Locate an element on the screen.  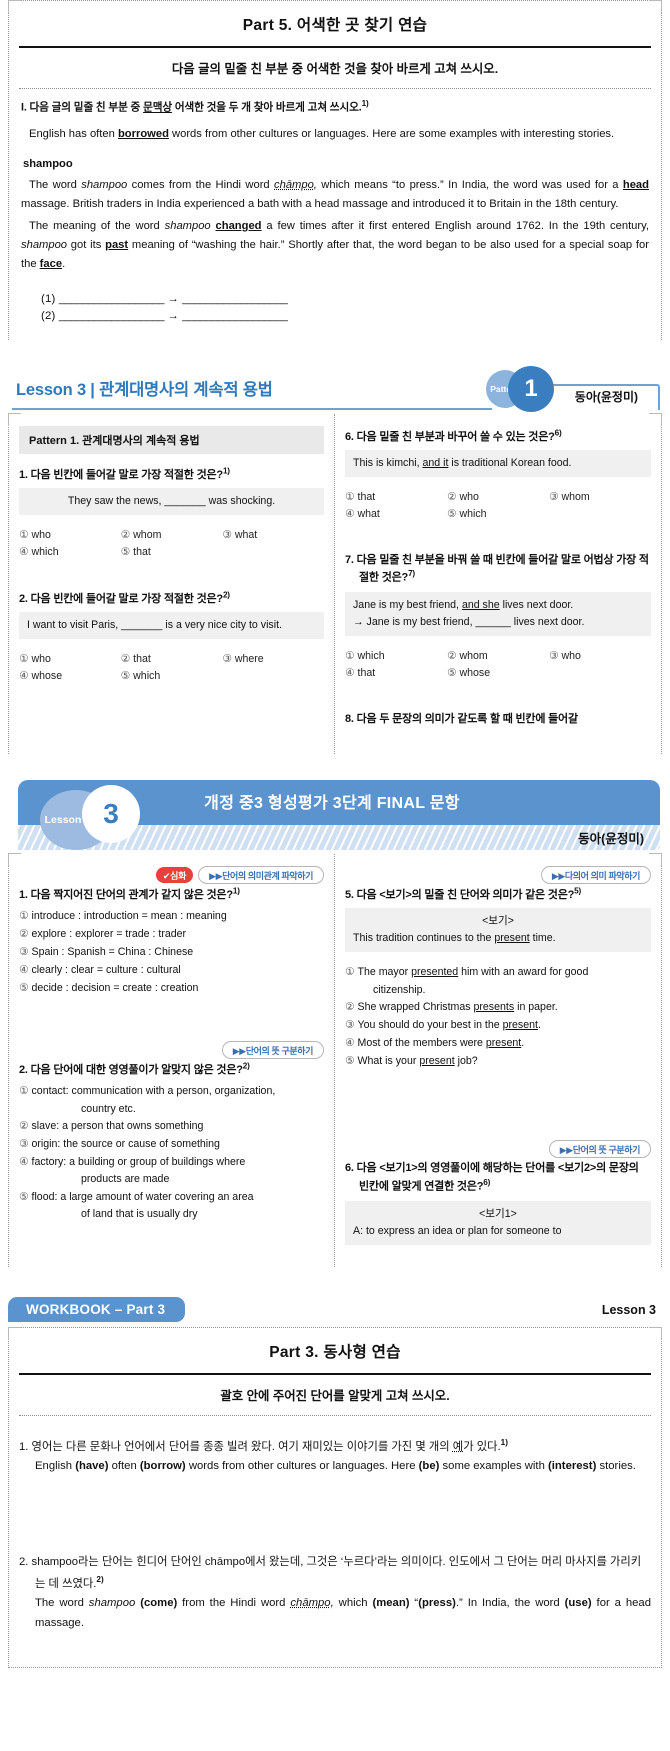
choice-item: ④ whose is located at coordinates (70, 676).